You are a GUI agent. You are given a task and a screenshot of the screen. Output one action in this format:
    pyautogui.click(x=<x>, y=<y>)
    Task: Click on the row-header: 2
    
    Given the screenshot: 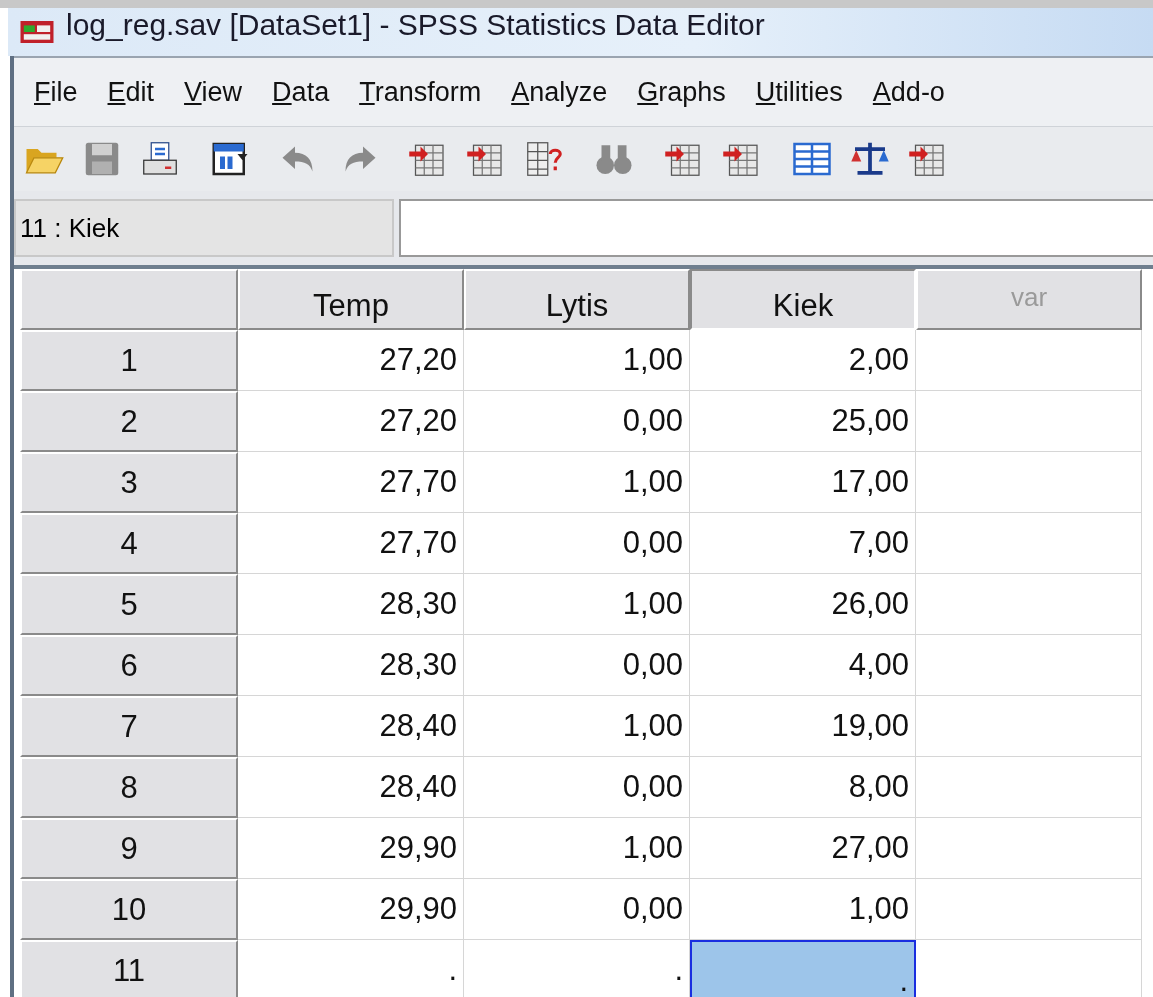 What is the action you would take?
    pyautogui.click(x=129, y=421)
    